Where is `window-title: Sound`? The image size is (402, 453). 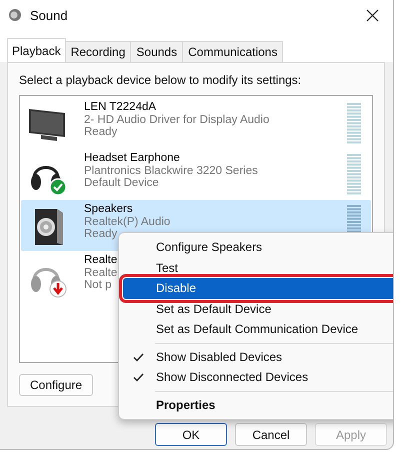
window-title: Sound is located at coordinates (49, 15).